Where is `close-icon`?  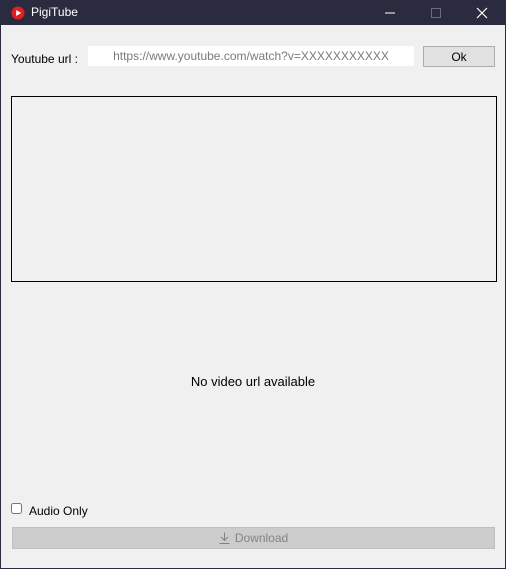 close-icon is located at coordinates (482, 13).